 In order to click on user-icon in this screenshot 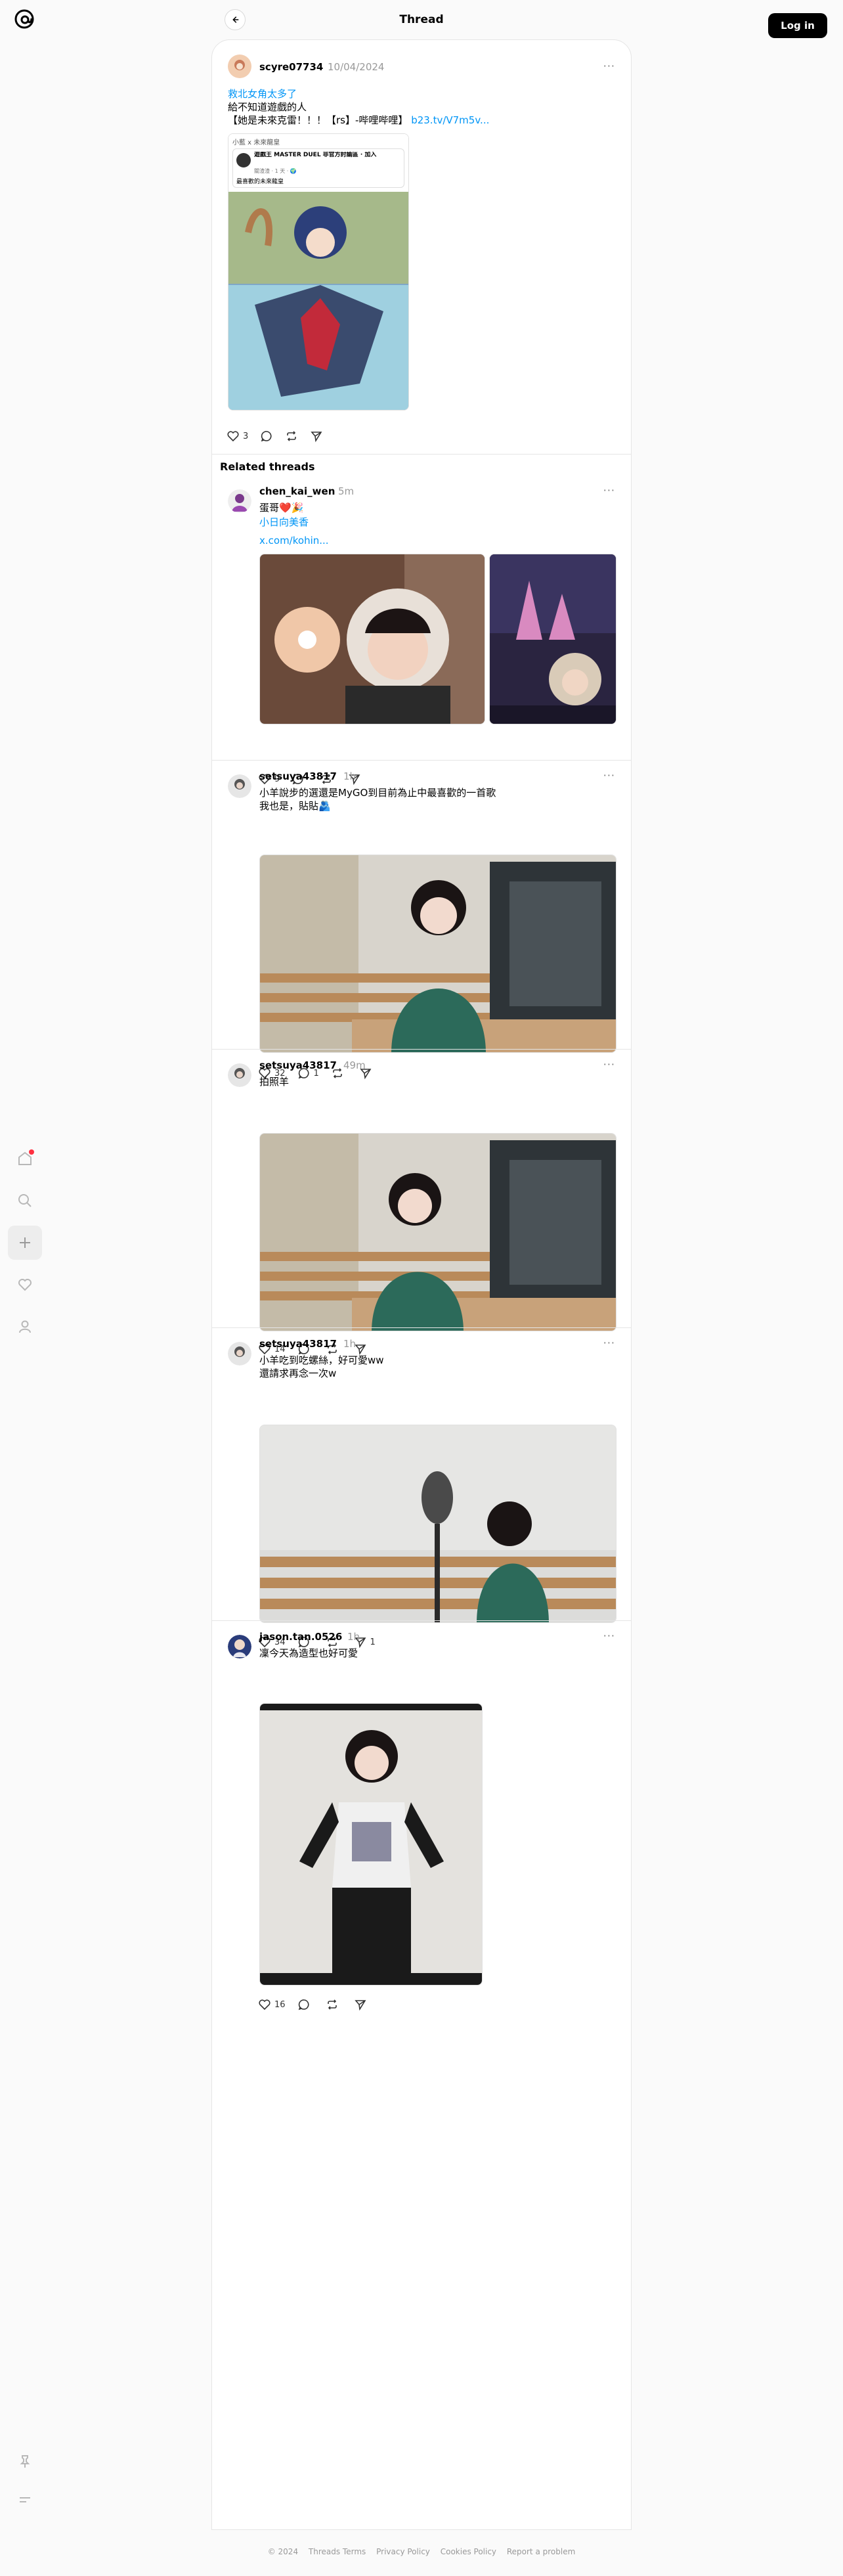, I will do `click(25, 1327)`.